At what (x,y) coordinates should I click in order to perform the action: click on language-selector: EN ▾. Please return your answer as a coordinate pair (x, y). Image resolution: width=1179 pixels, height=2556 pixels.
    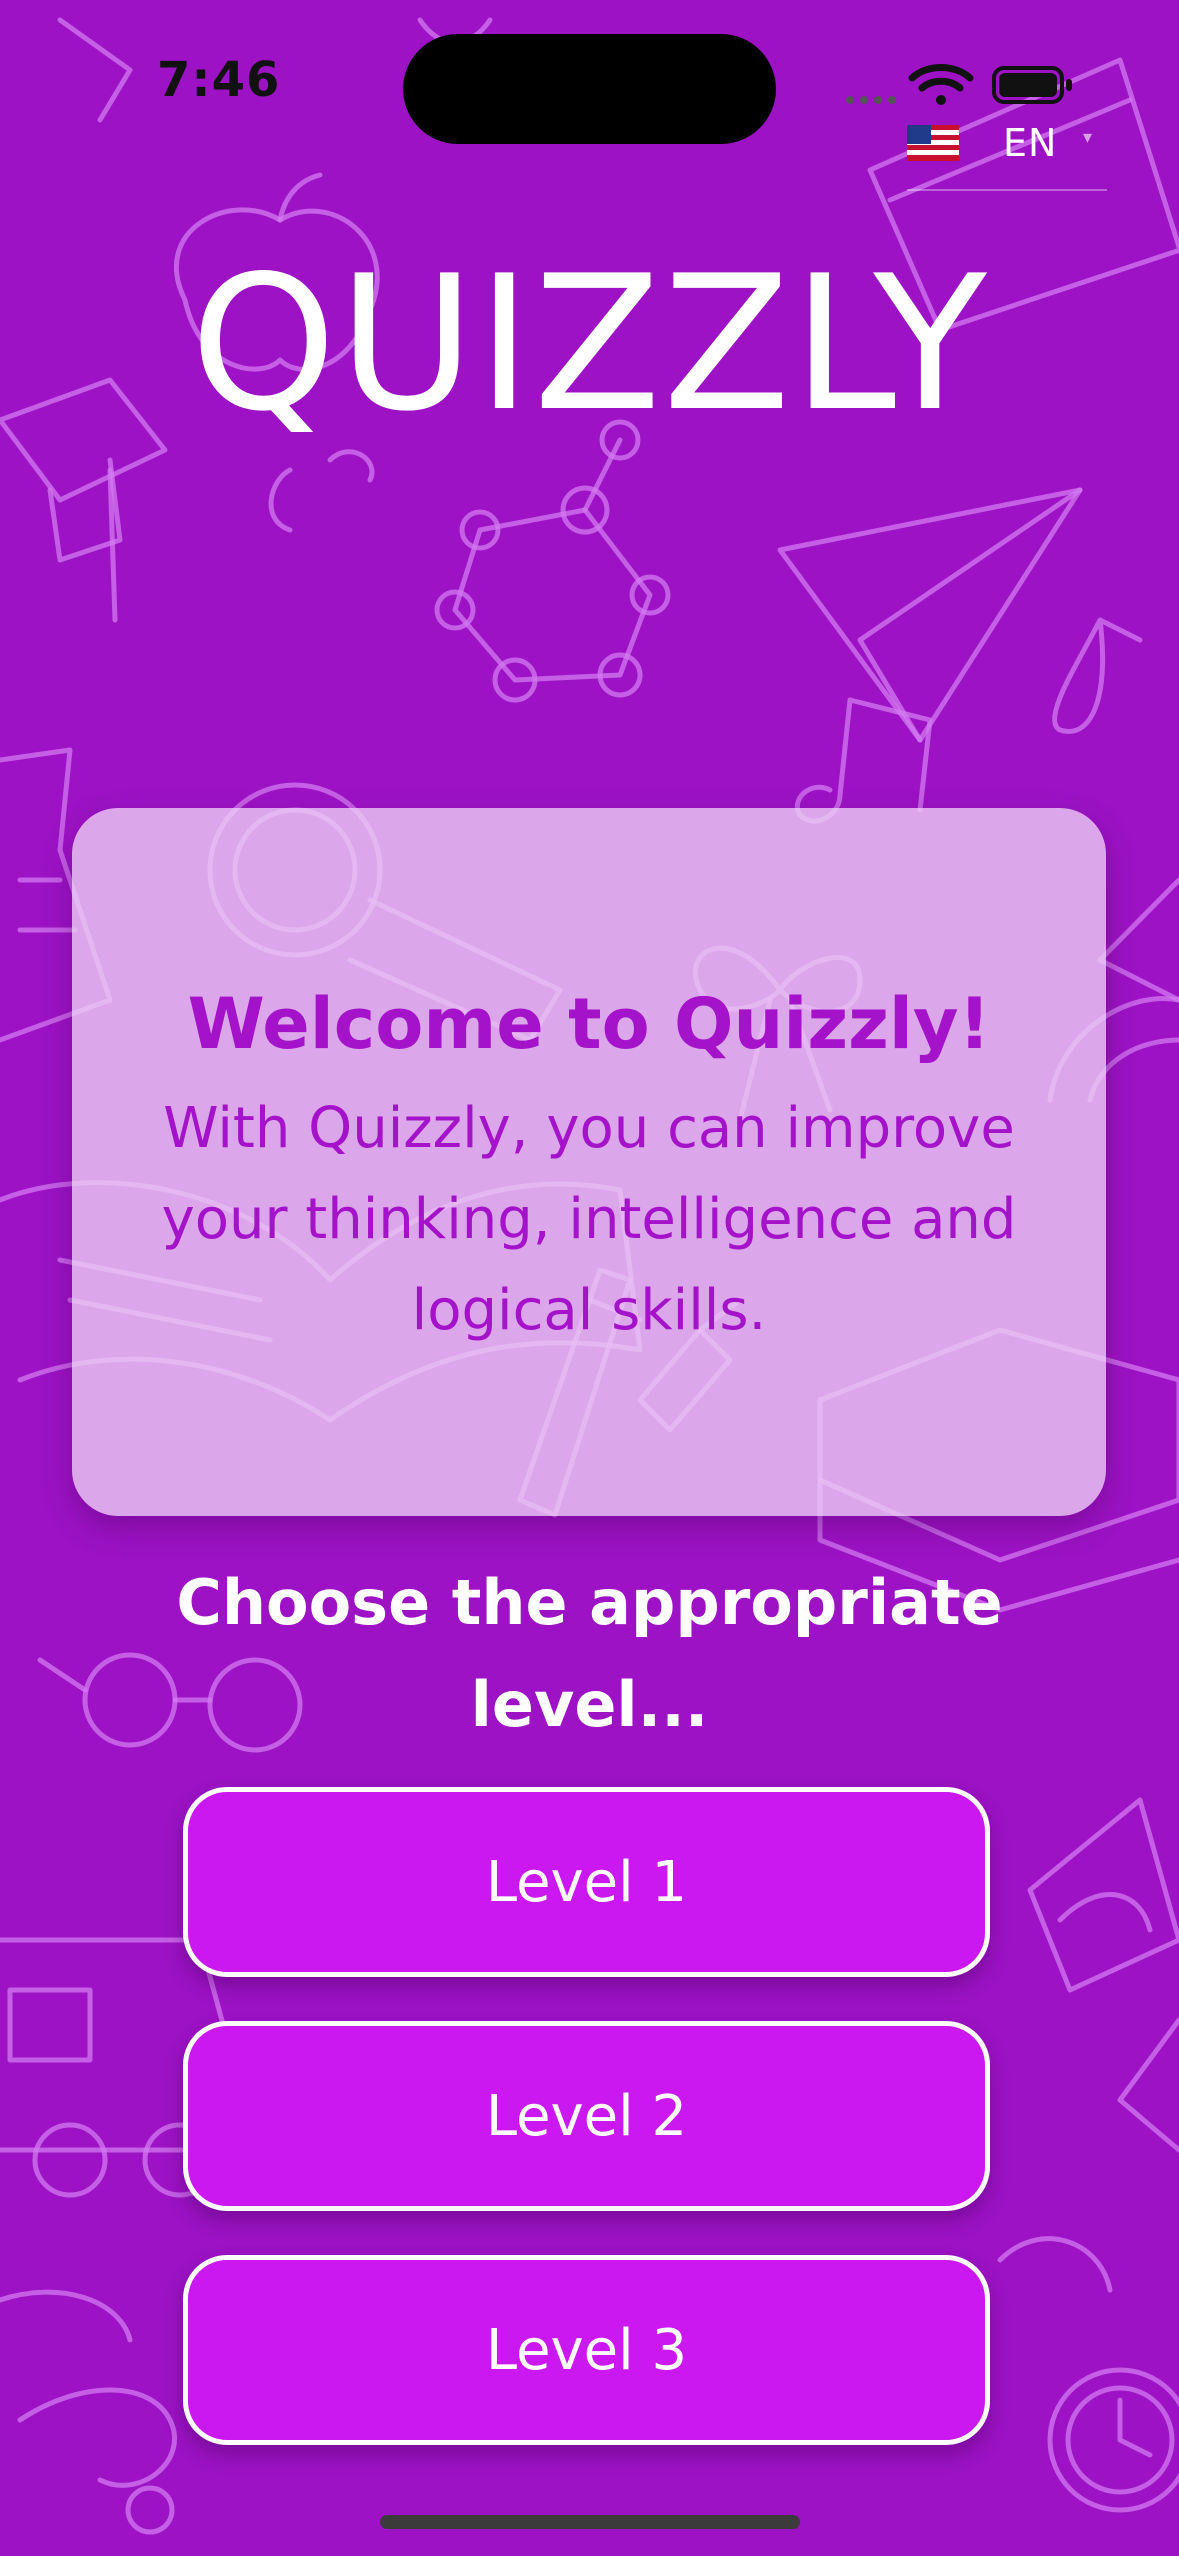
    Looking at the image, I should click on (1007, 152).